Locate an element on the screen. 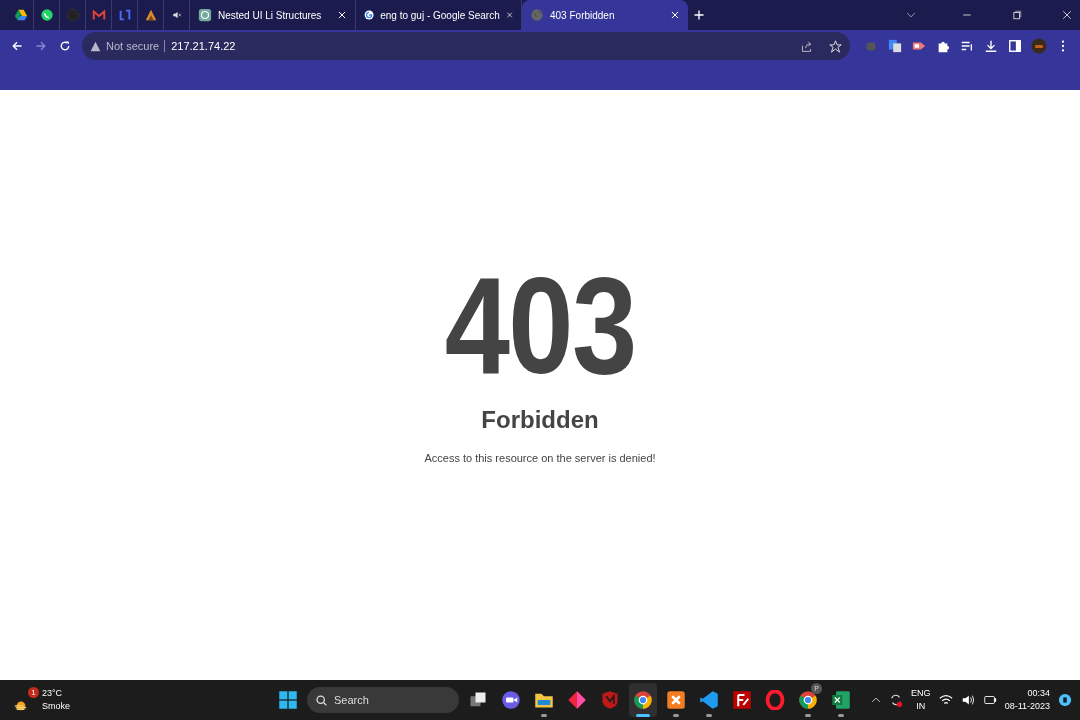 This screenshot has height=720, width=1080. chatbot-icon is located at coordinates (205, 15).